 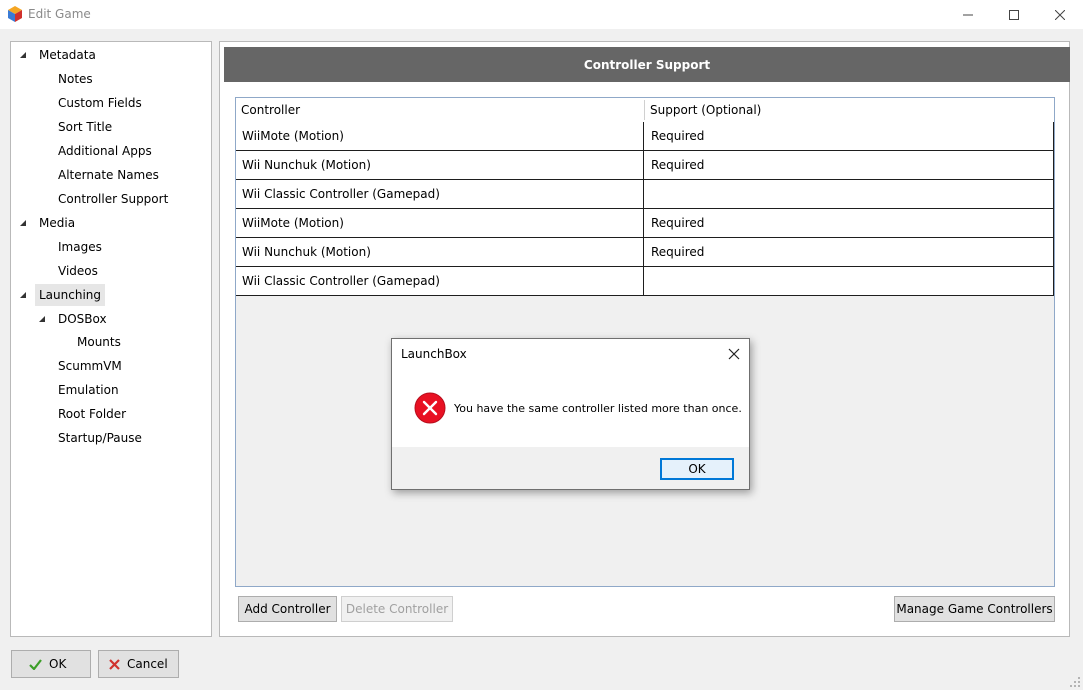 What do you see at coordinates (570, 468) in the screenshot?
I see `dialog-footer: OK` at bounding box center [570, 468].